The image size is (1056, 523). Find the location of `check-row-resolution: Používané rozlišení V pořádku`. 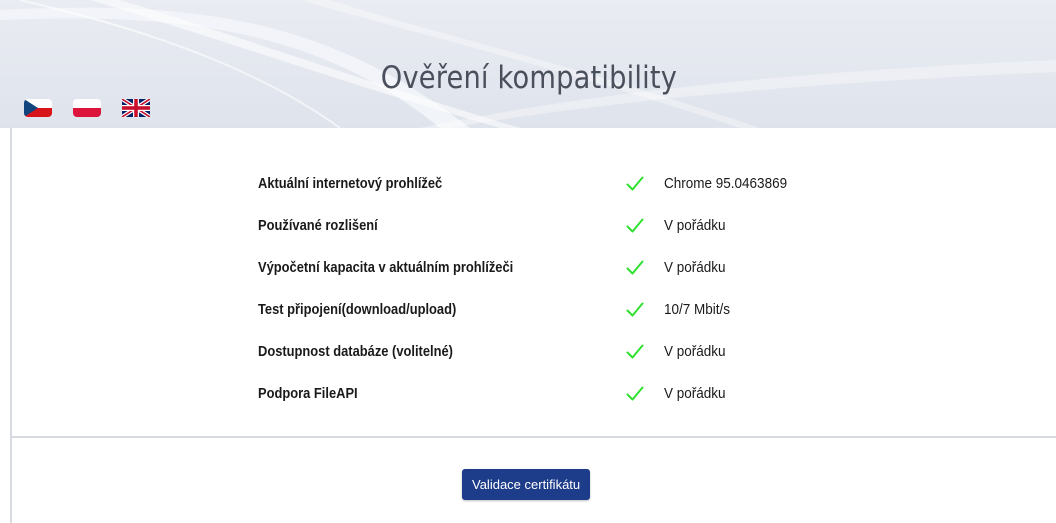

check-row-resolution: Používané rozlišení V pořádku is located at coordinates (532, 226).